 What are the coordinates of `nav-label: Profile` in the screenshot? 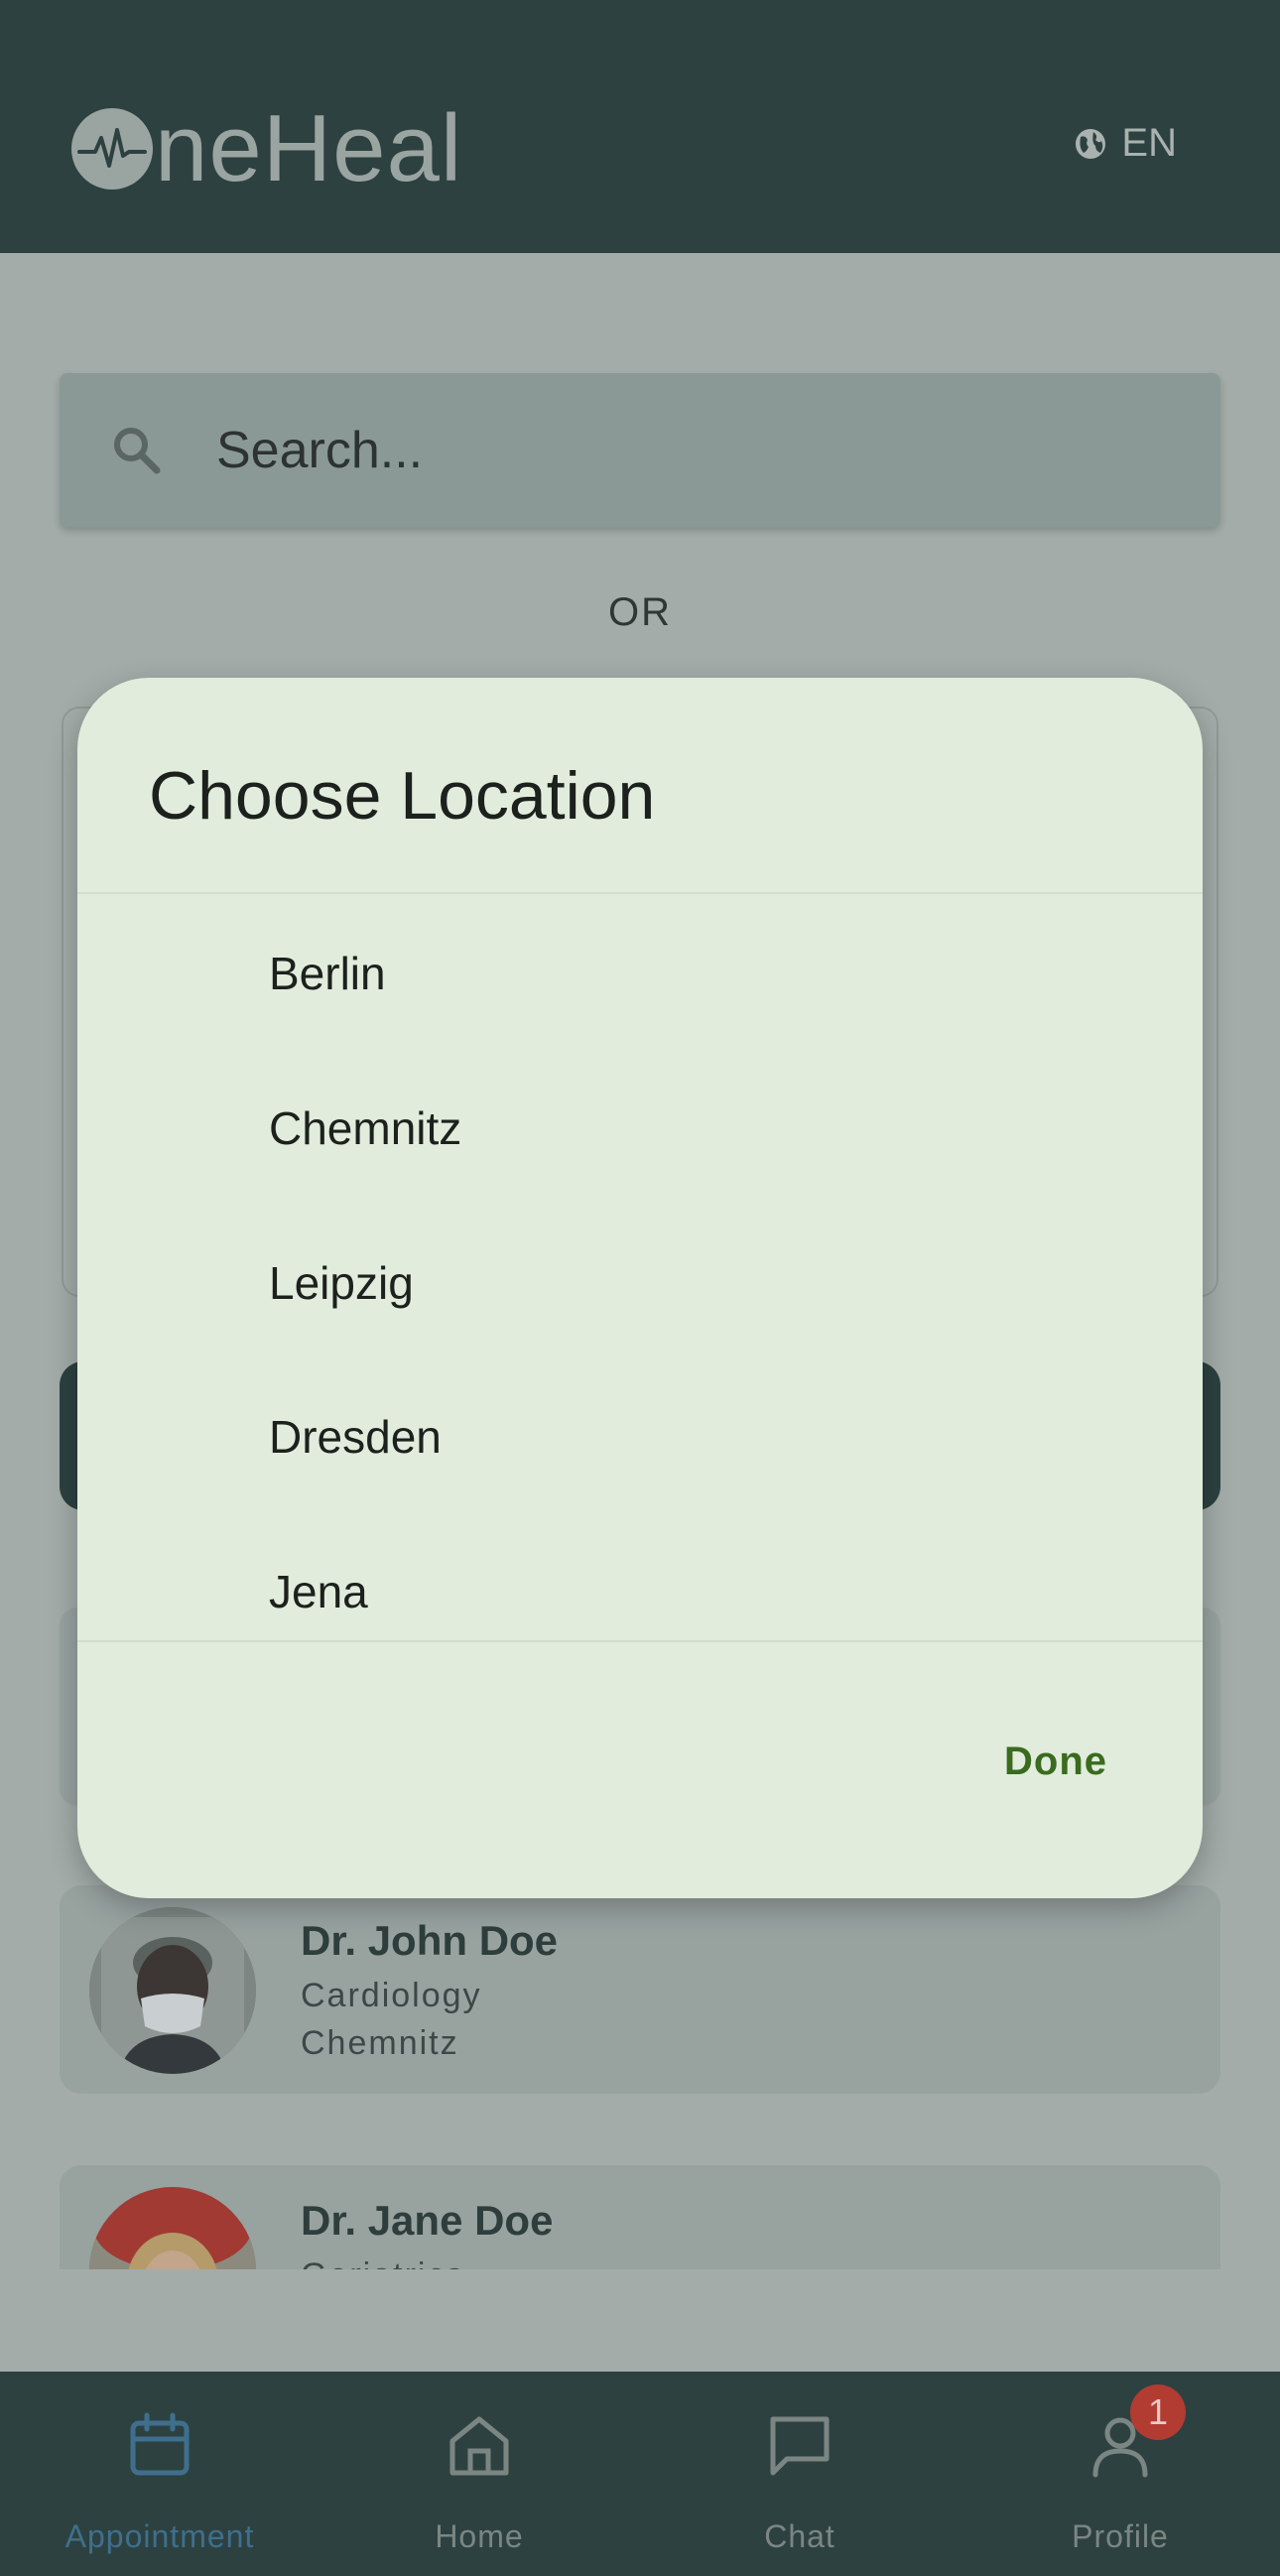 It's located at (1120, 2536).